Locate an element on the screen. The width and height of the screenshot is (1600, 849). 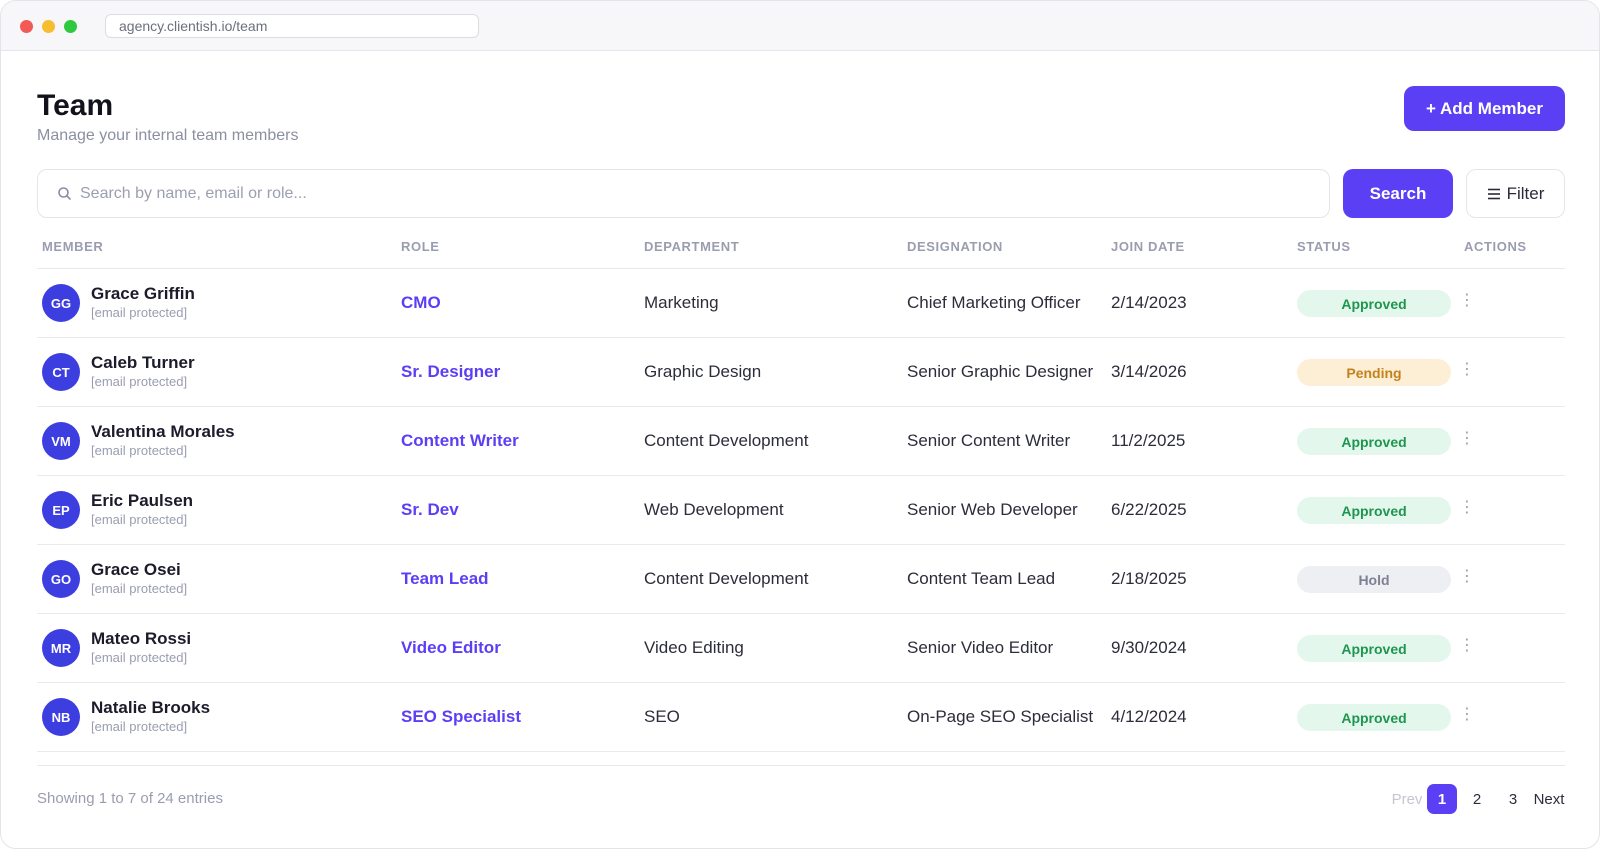
column-header-actions: ACTIONS is located at coordinates (1495, 246).